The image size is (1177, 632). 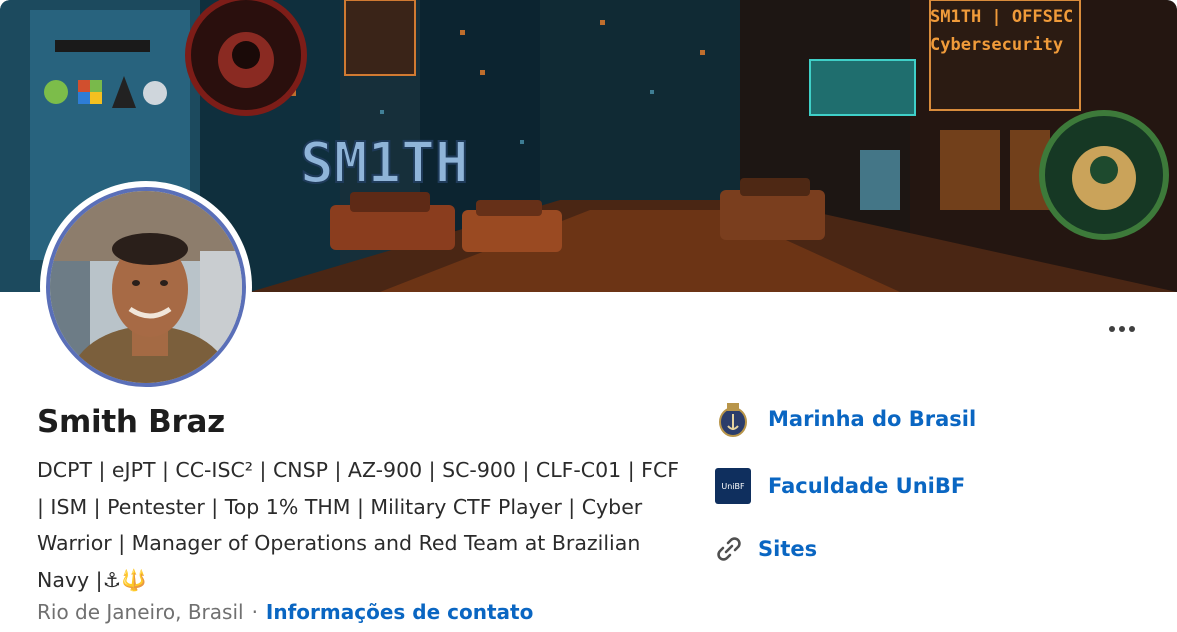 I want to click on profile-name: Smith Braz, so click(x=131, y=422).